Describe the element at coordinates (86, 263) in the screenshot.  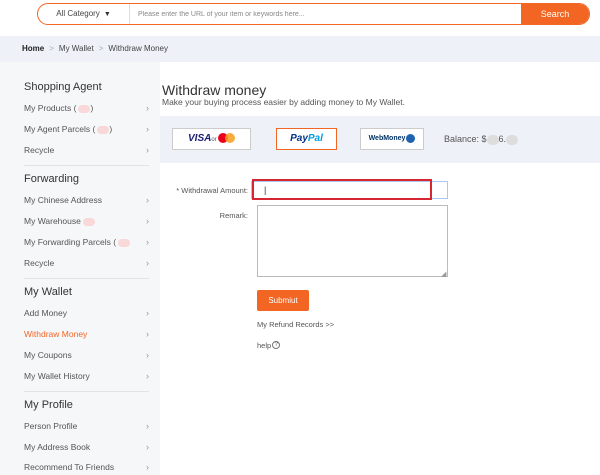
I see `sidebar-item-recycle-forwarding: Recycle ›` at that location.